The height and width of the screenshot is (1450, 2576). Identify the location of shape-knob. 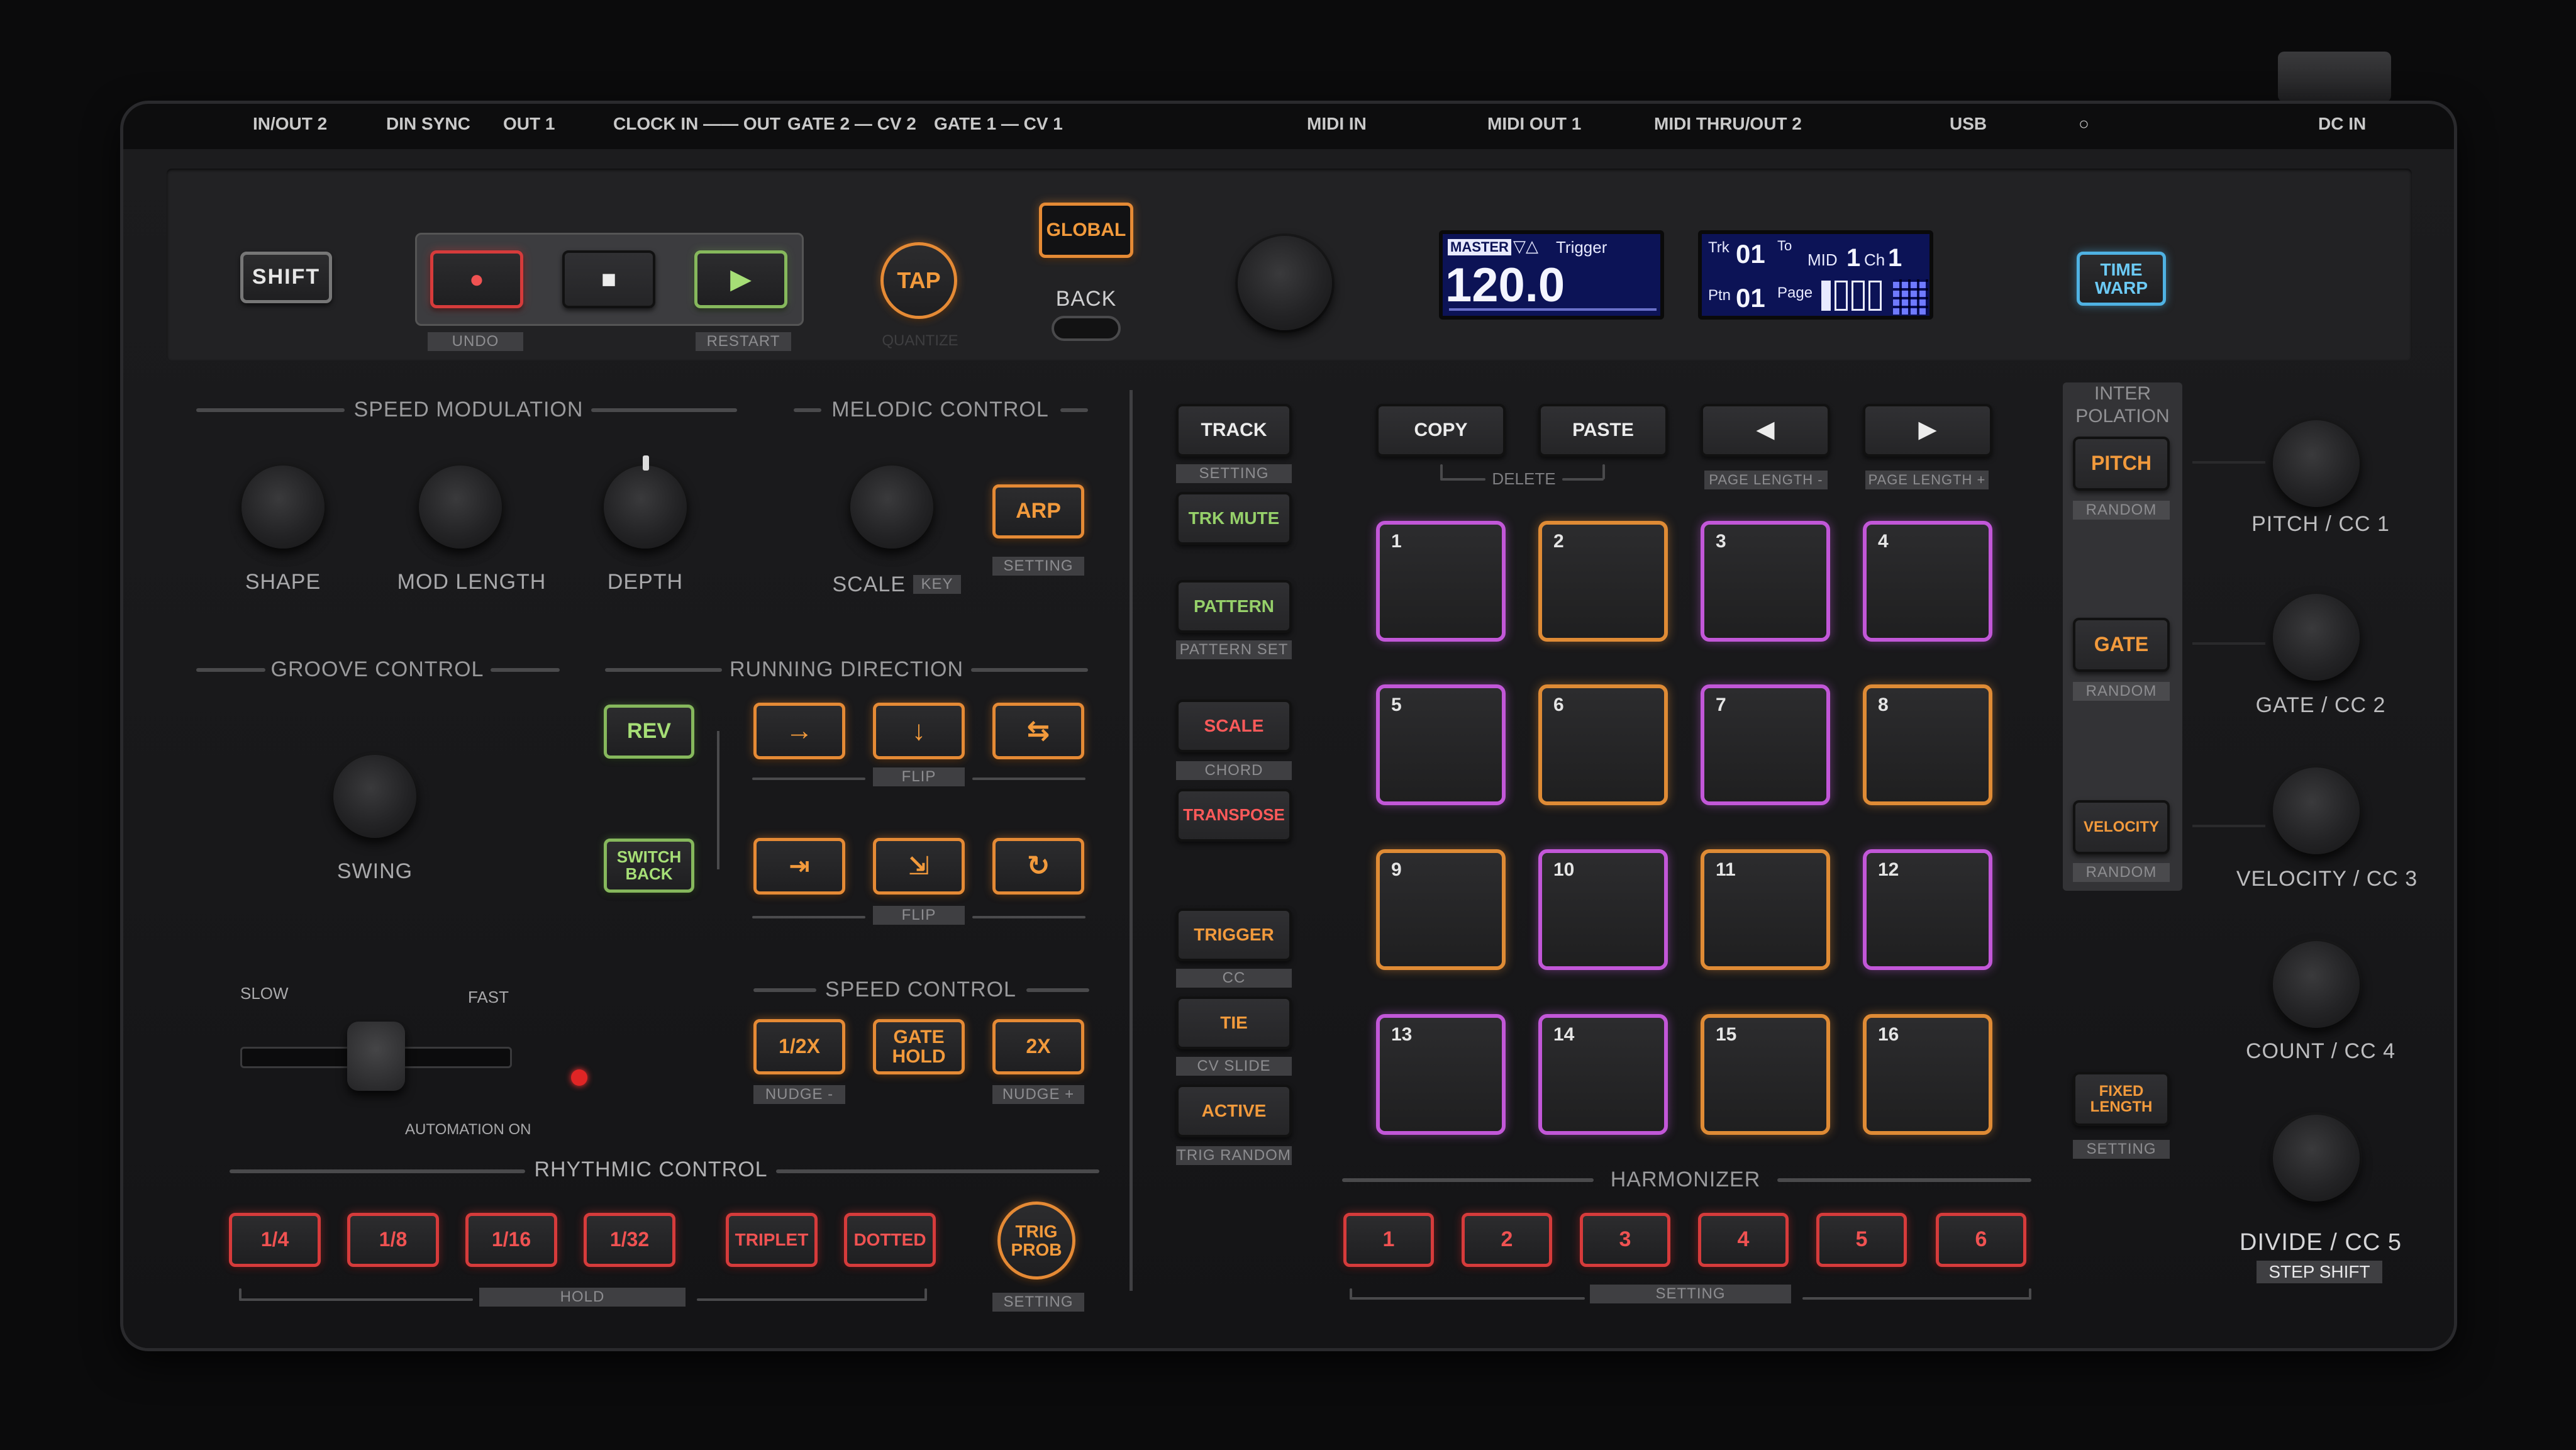
(283, 508).